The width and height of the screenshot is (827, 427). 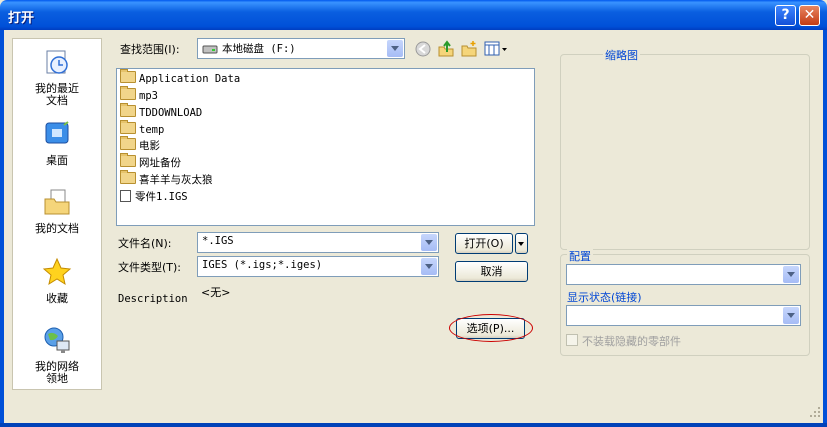 What do you see at coordinates (161, 112) in the screenshot?
I see `list-item: TDDOWNLOAD` at bounding box center [161, 112].